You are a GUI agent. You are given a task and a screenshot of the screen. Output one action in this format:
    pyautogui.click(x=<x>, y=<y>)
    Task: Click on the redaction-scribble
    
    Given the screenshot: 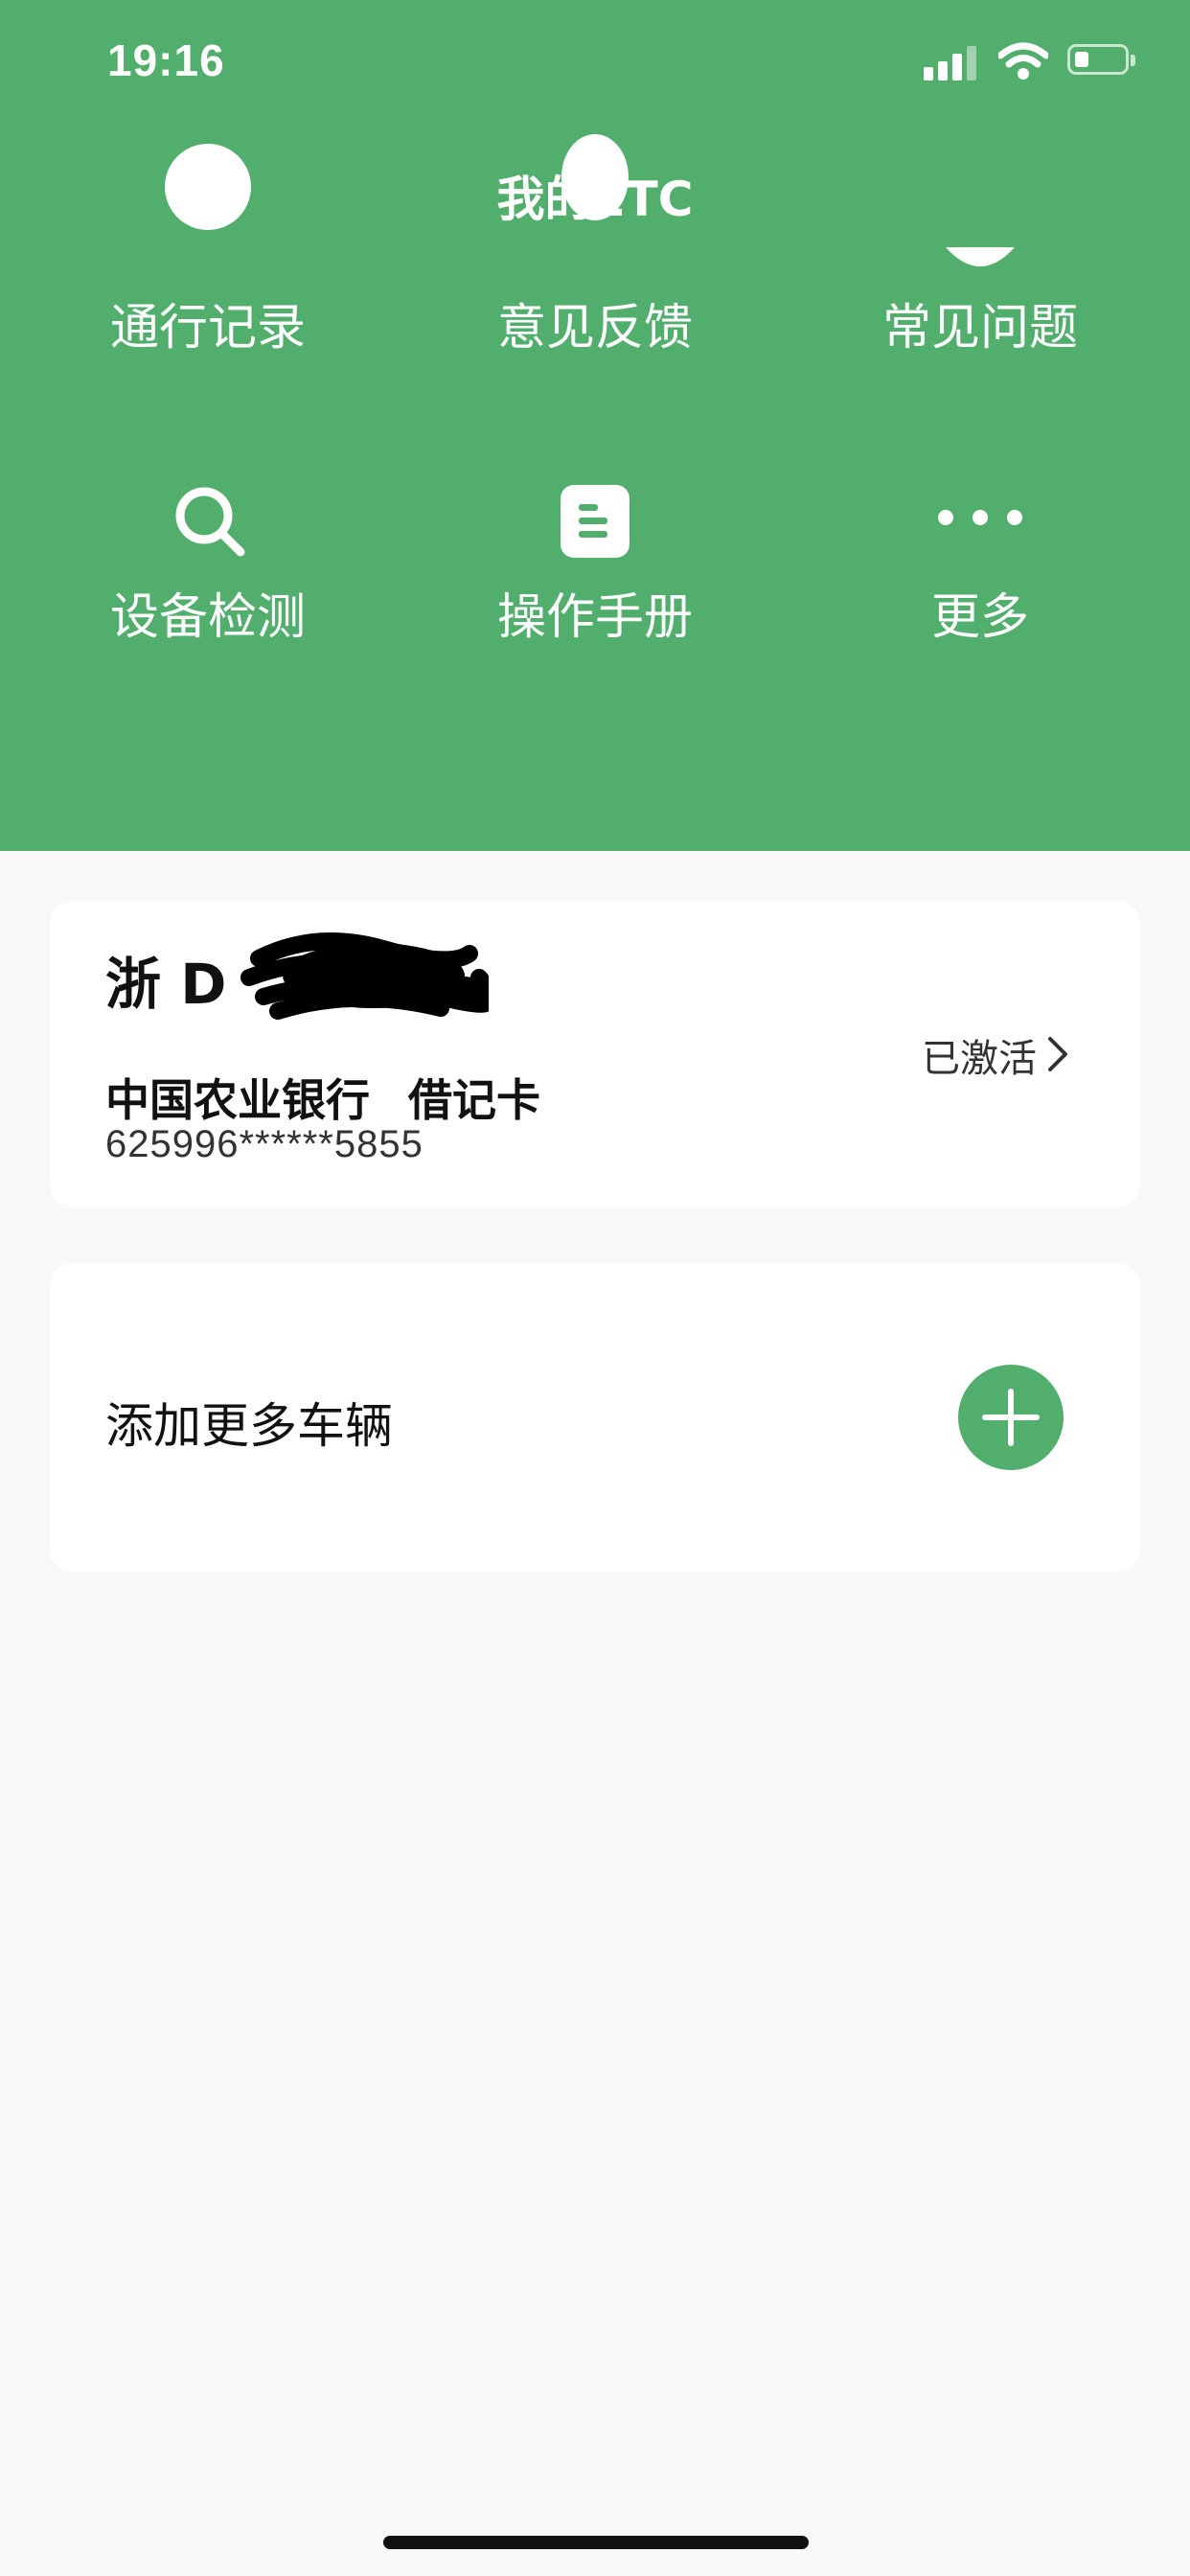 What is the action you would take?
    pyautogui.click(x=365, y=976)
    